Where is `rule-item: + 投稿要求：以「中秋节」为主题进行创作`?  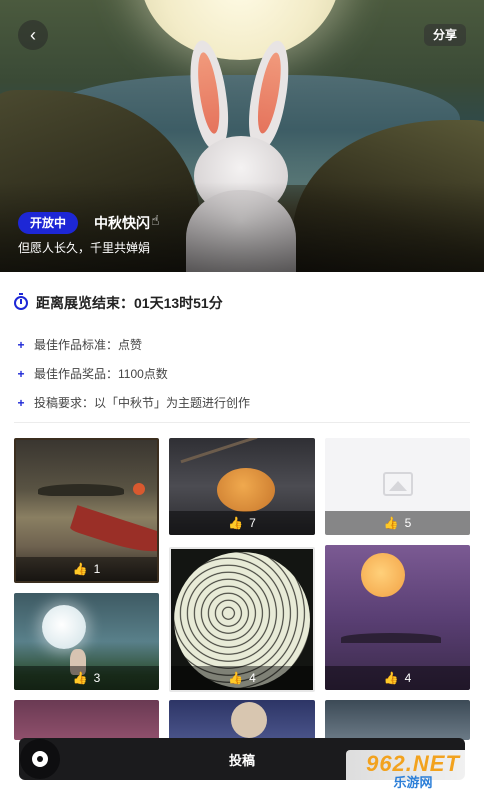
rule-item: + 投稿要求：以「中秋节」为主题进行创作 is located at coordinates (242, 402).